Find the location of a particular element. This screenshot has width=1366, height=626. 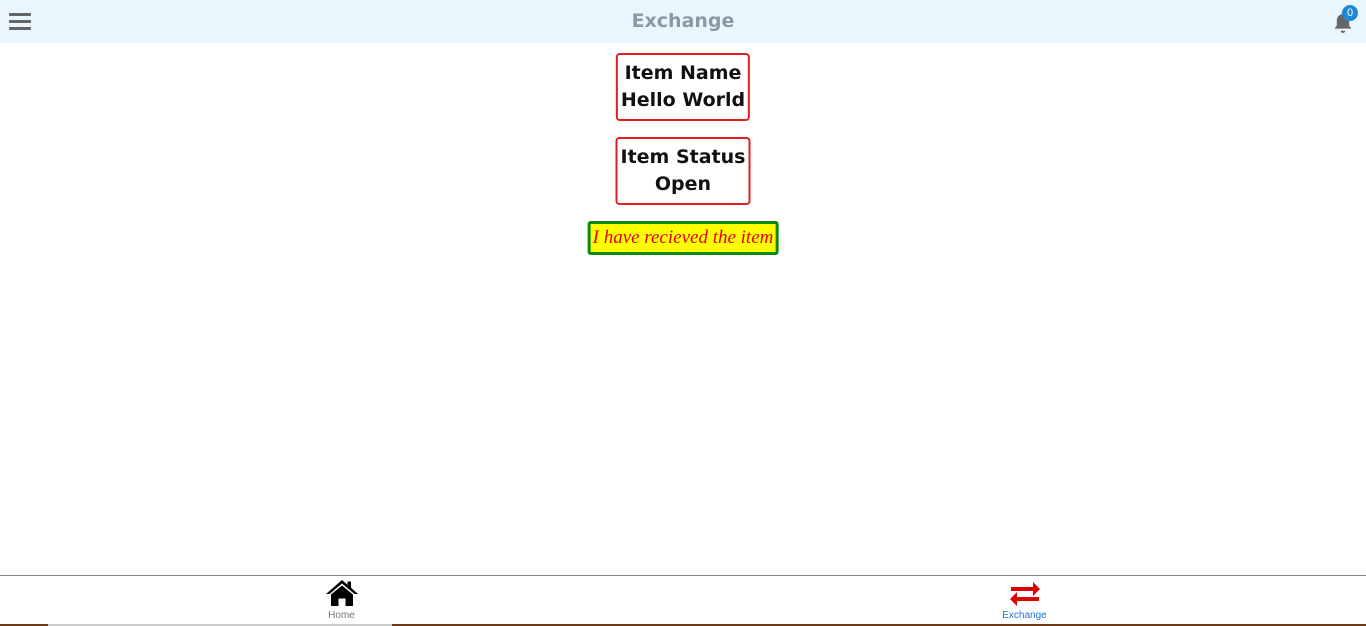

item-name-box: Item Name Hello World is located at coordinates (683, 87).